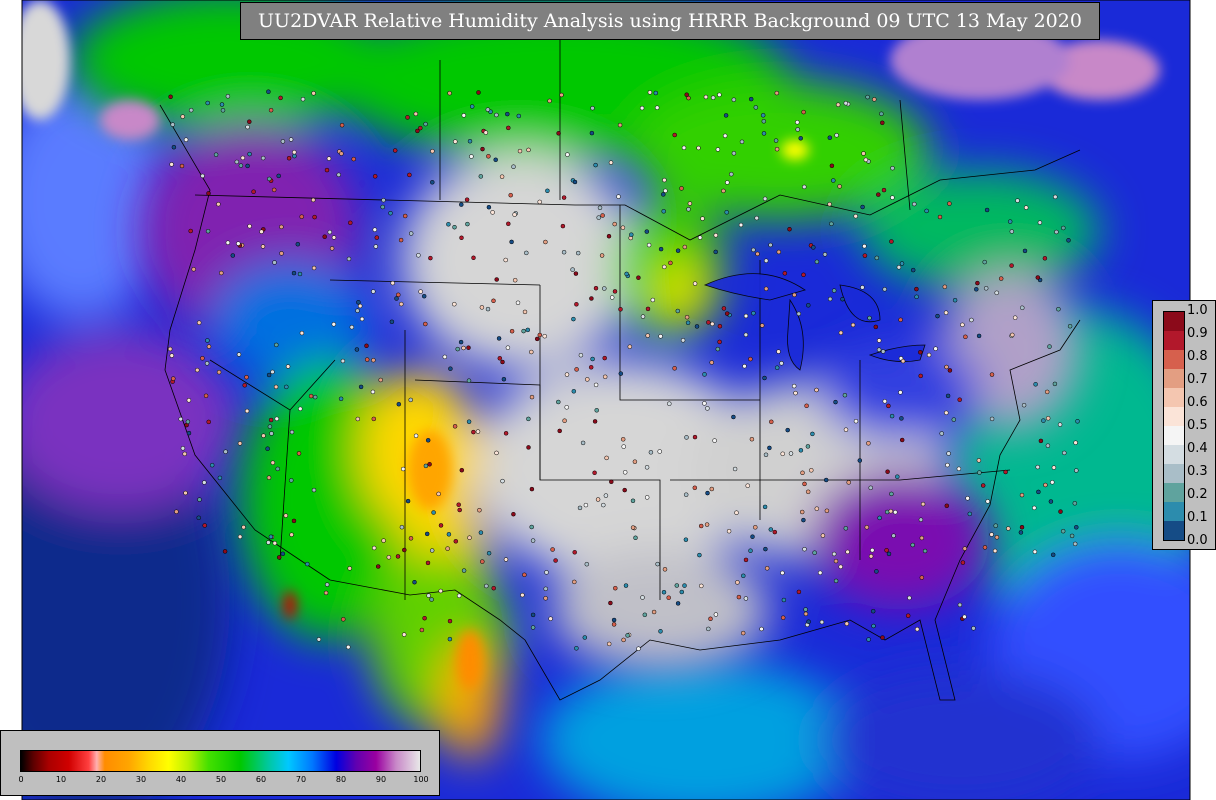  I want to click on obs-colorbar: 1.0 0.9 0.8 0.7 0.6 0.5 0.4 0.3 0.2 0.1 0.0, so click(1184, 425).